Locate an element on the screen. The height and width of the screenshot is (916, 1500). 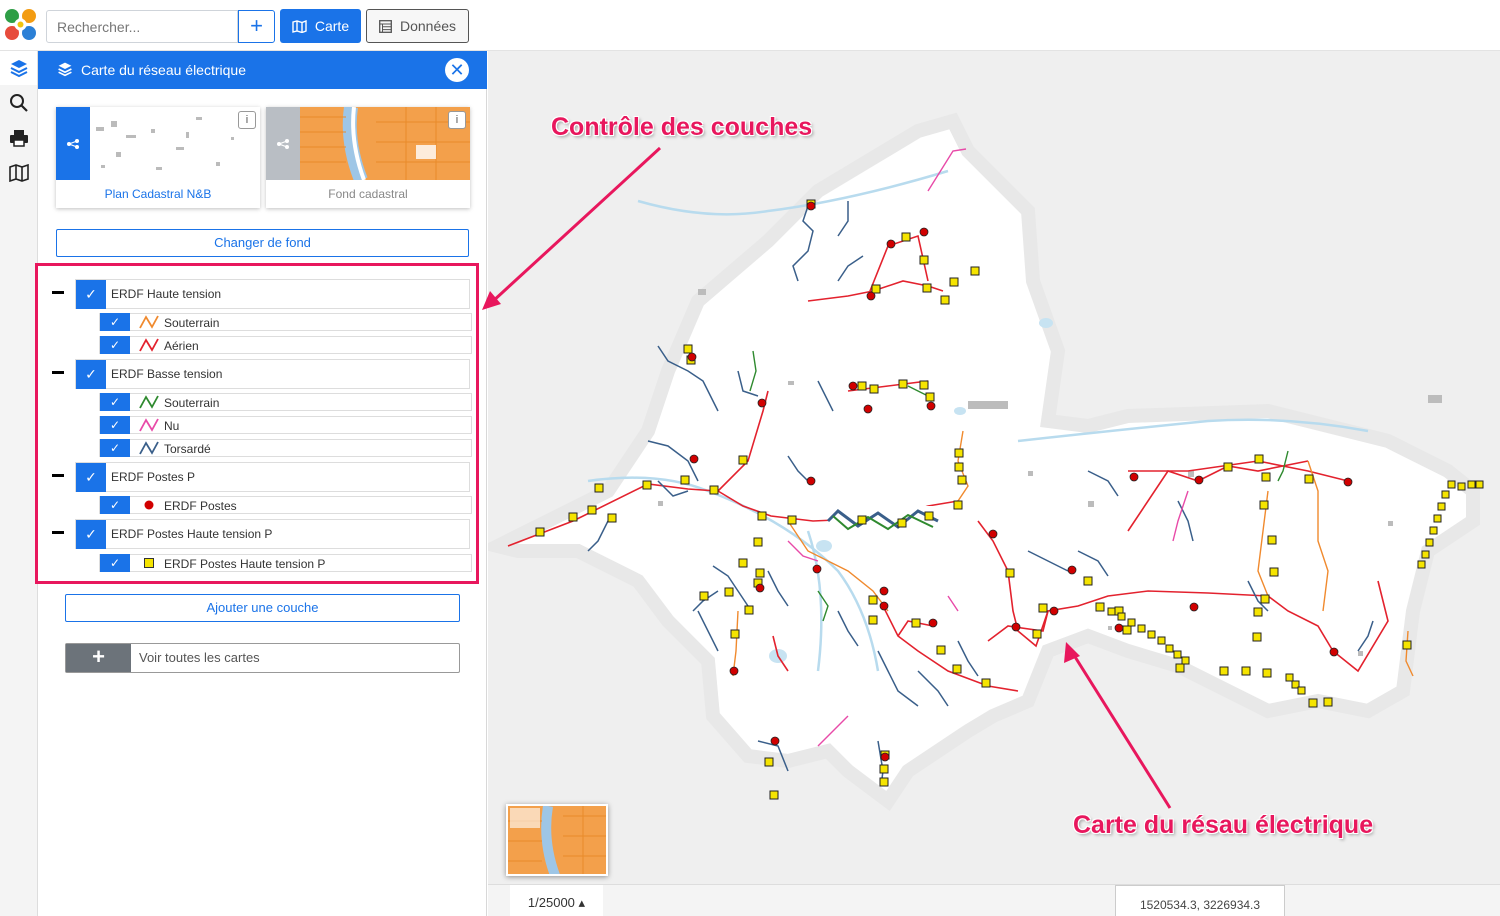
data-view-label: Données is located at coordinates (428, 26).